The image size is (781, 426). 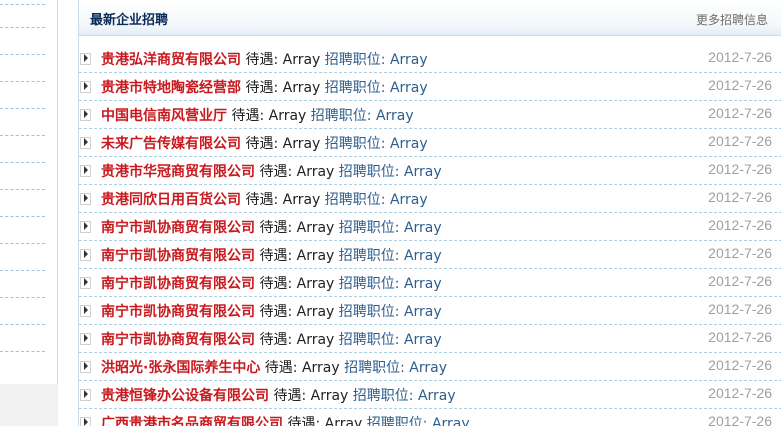 I want to click on job-row: 中国电信南风营业厅 待遇: Array 招聘职位: Array 2012-7-26, so click(x=430, y=115).